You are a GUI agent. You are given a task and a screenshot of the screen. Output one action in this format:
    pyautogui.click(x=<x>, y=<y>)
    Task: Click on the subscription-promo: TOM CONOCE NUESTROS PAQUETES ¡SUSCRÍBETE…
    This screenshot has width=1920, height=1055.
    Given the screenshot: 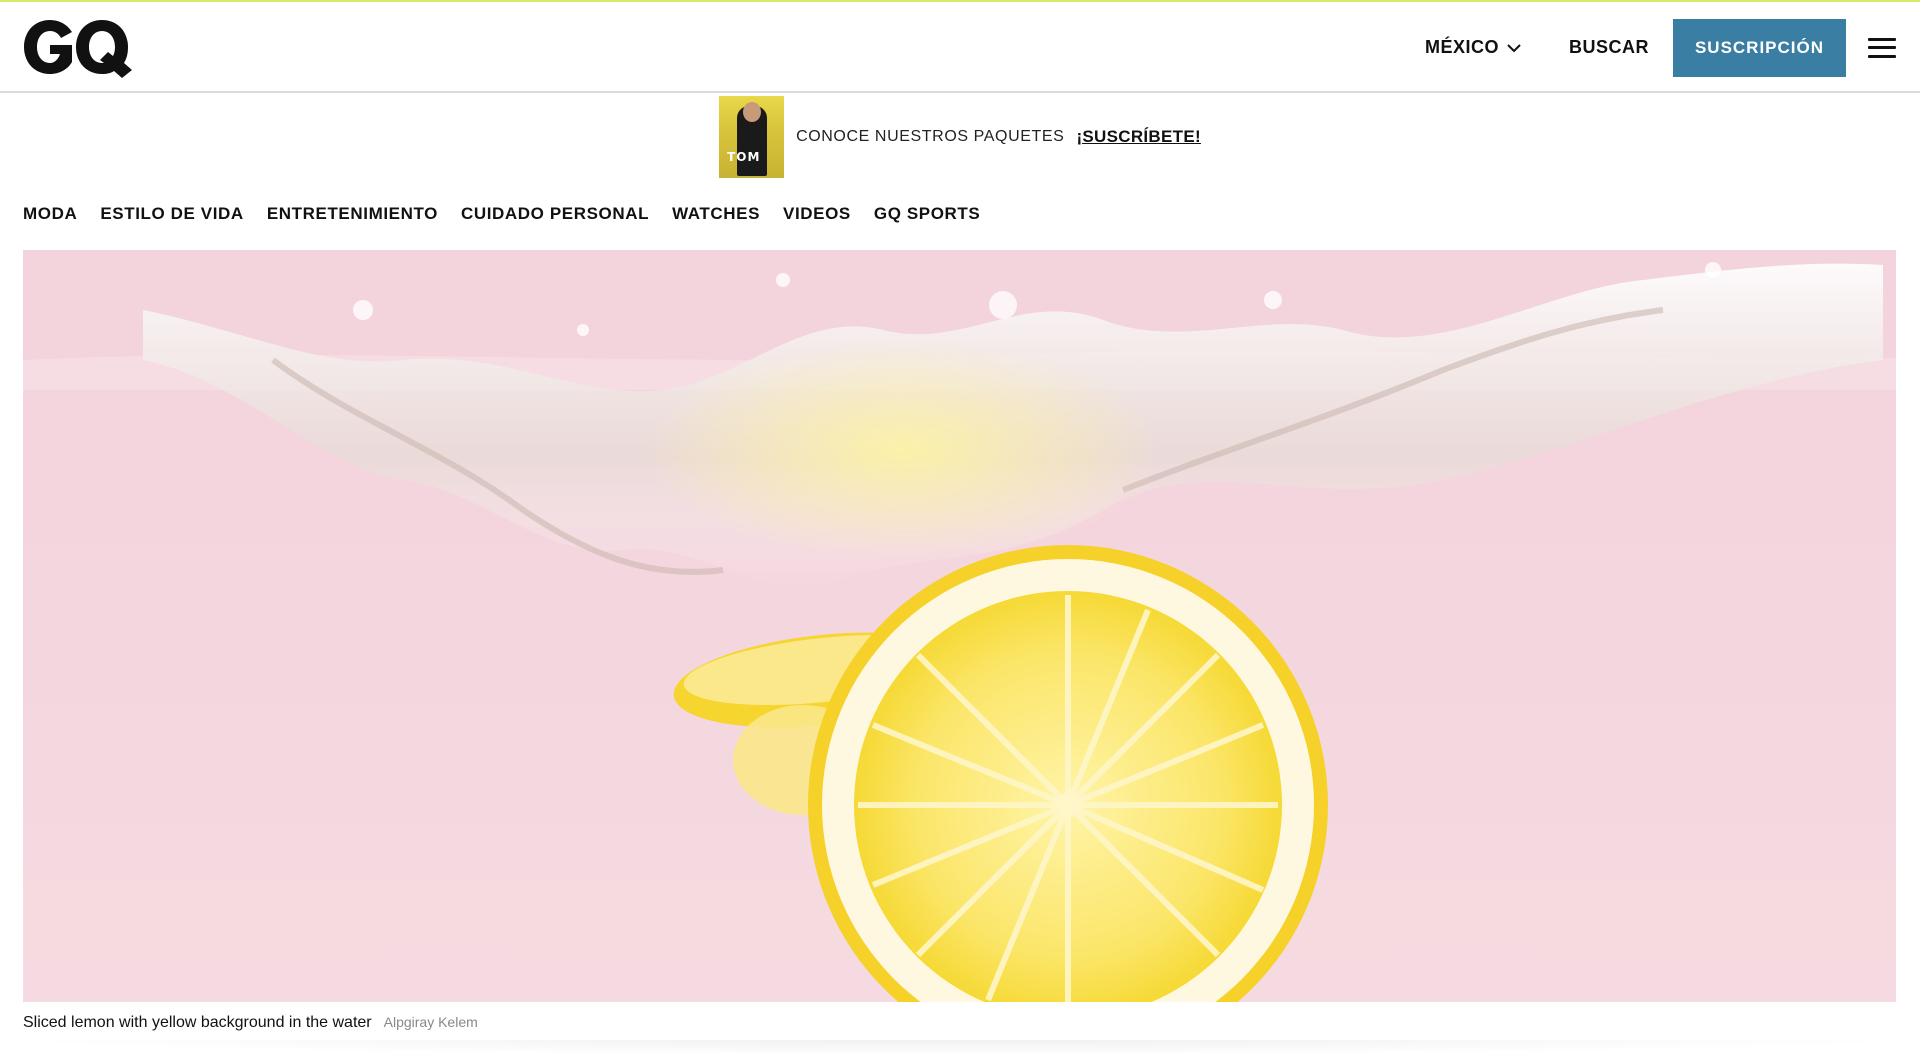 What is the action you would take?
    pyautogui.click(x=960, y=137)
    